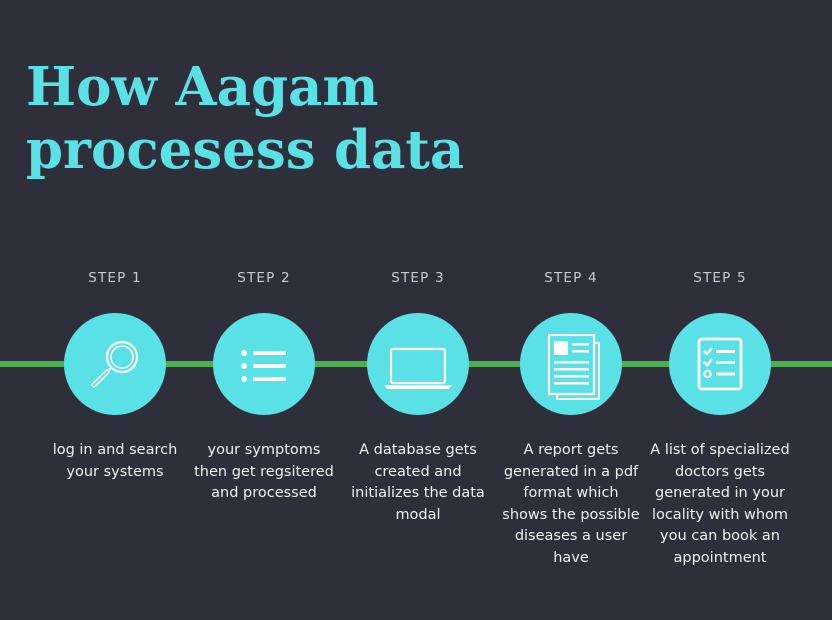  I want to click on document-icon, so click(573, 366).